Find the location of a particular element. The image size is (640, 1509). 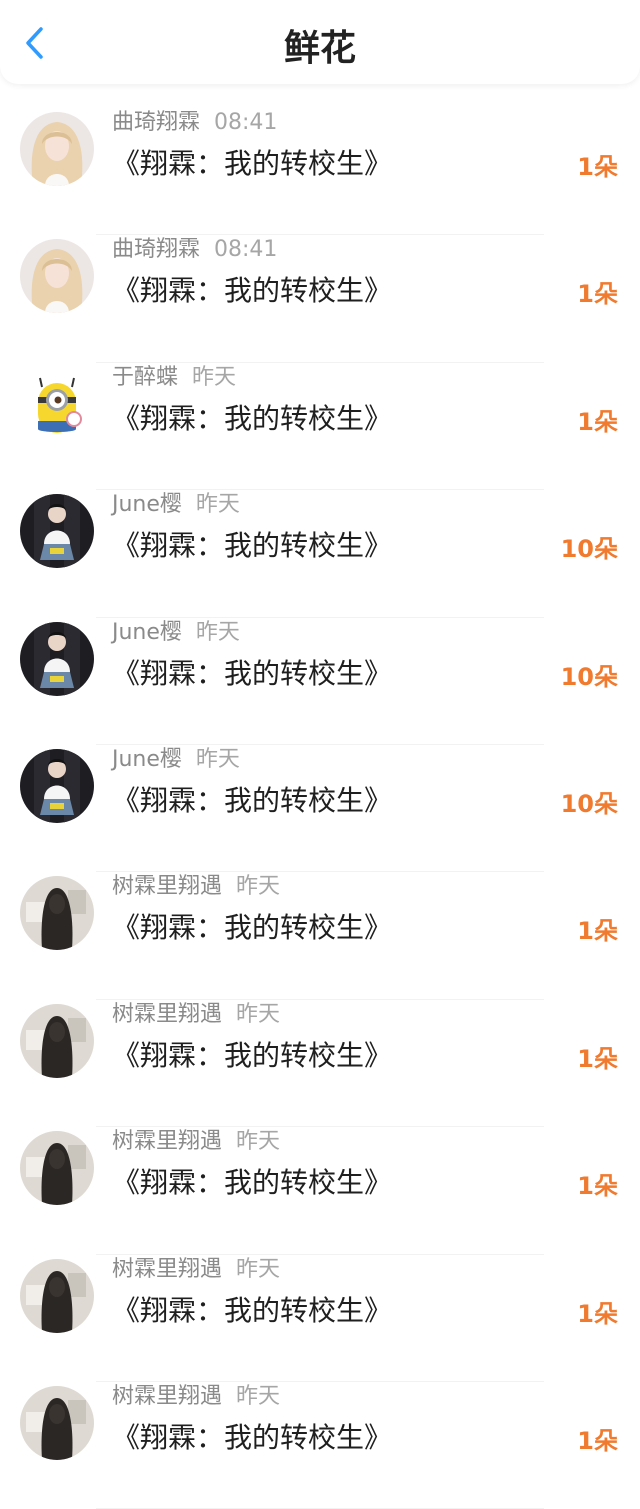

top-bar: 鲜花 is located at coordinates (320, 42).